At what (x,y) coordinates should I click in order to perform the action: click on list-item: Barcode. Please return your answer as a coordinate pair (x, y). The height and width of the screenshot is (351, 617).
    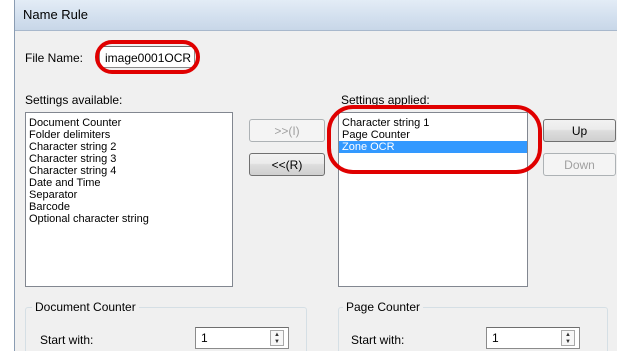
    Looking at the image, I should click on (129, 207).